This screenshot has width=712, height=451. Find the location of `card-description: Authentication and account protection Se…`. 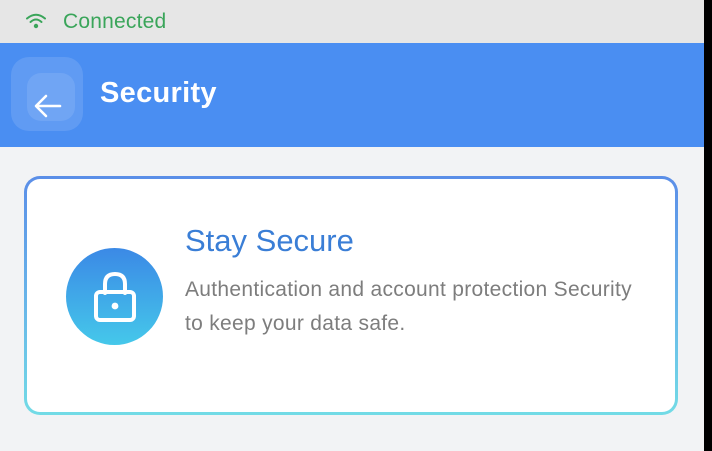

card-description: Authentication and account protection Se… is located at coordinates (408, 306).